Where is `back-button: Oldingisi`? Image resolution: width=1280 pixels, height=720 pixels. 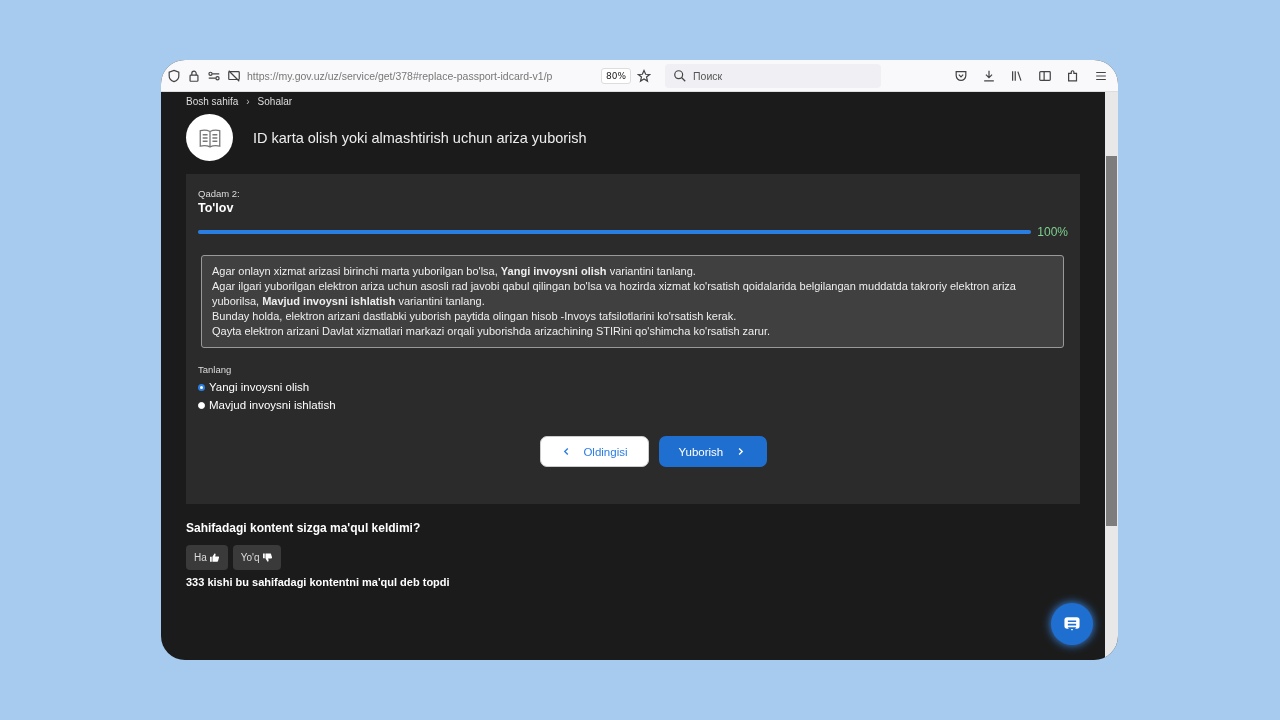
back-button: Oldingisi is located at coordinates (594, 451).